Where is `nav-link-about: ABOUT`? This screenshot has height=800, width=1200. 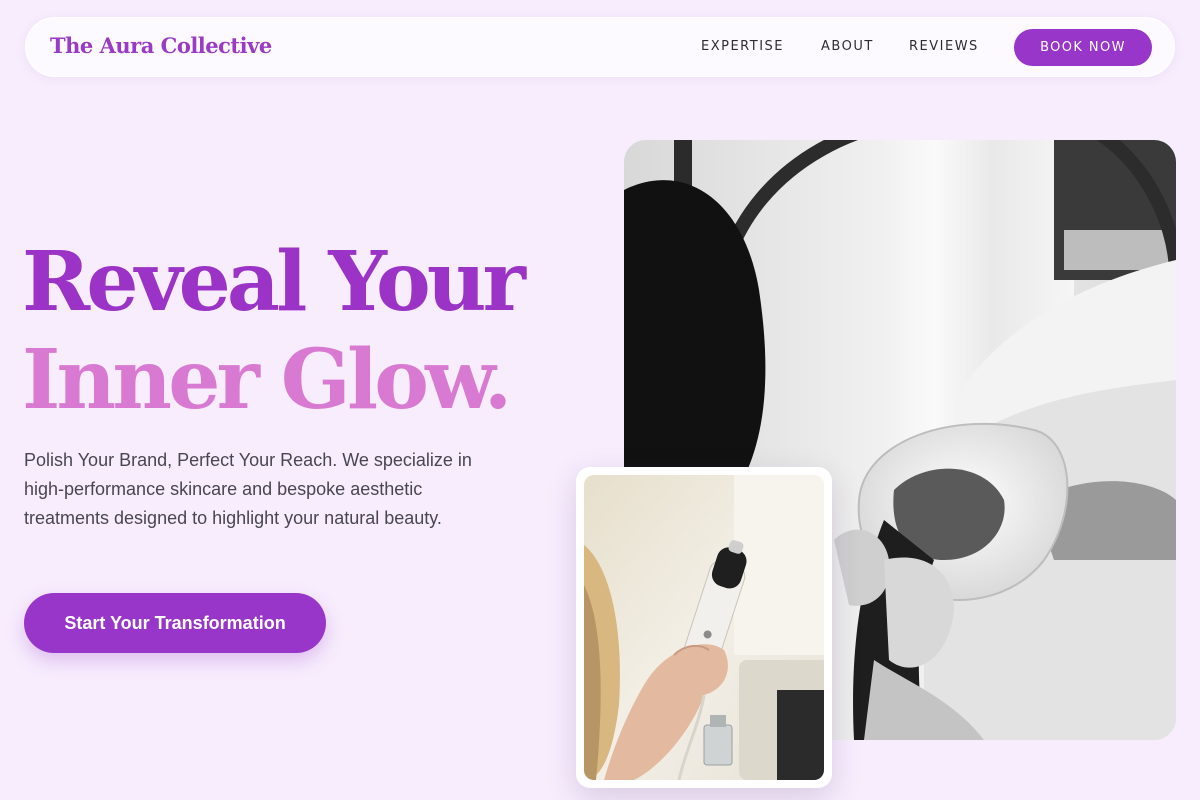
nav-link-about: ABOUT is located at coordinates (847, 46).